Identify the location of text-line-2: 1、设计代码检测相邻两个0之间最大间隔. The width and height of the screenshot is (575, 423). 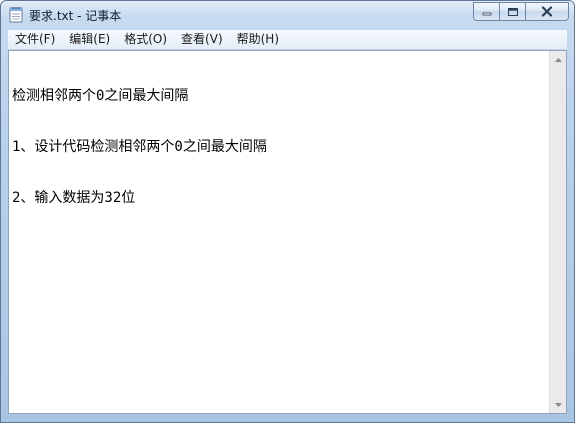
(139, 147).